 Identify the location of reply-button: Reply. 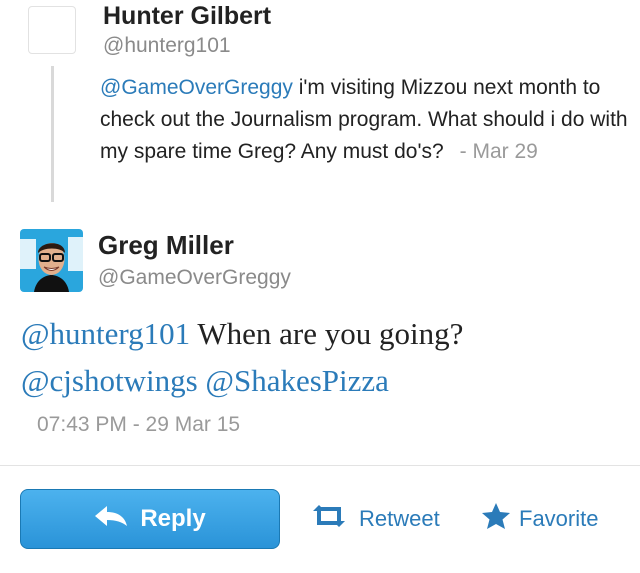
(150, 519).